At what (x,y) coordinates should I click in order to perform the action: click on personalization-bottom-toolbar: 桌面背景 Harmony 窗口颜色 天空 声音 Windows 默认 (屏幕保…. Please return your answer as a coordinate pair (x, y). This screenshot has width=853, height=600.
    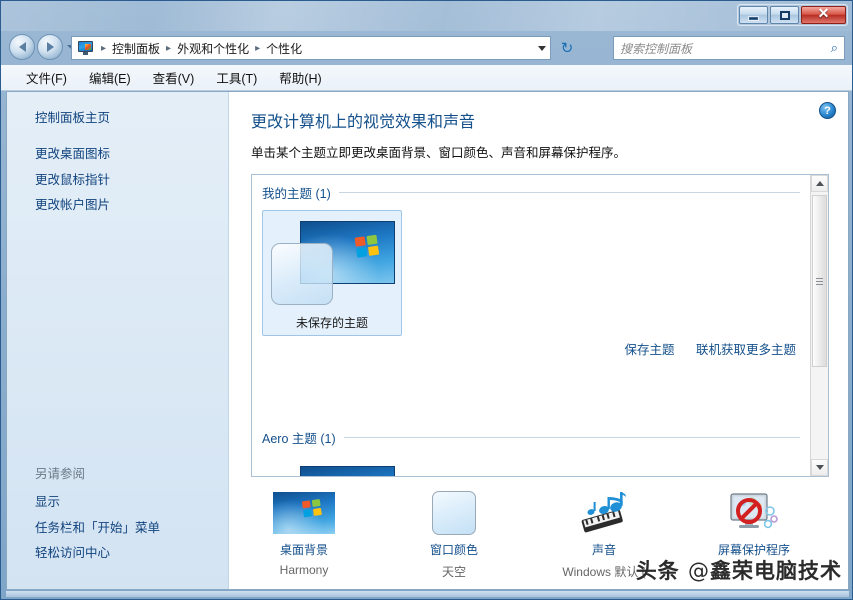
    Looking at the image, I should click on (538, 533).